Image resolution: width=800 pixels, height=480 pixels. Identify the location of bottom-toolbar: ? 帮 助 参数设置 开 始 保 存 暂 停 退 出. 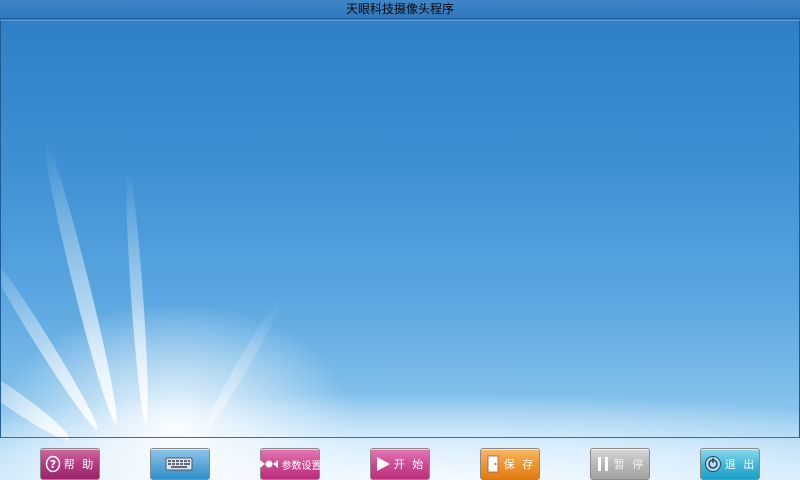
(400, 459).